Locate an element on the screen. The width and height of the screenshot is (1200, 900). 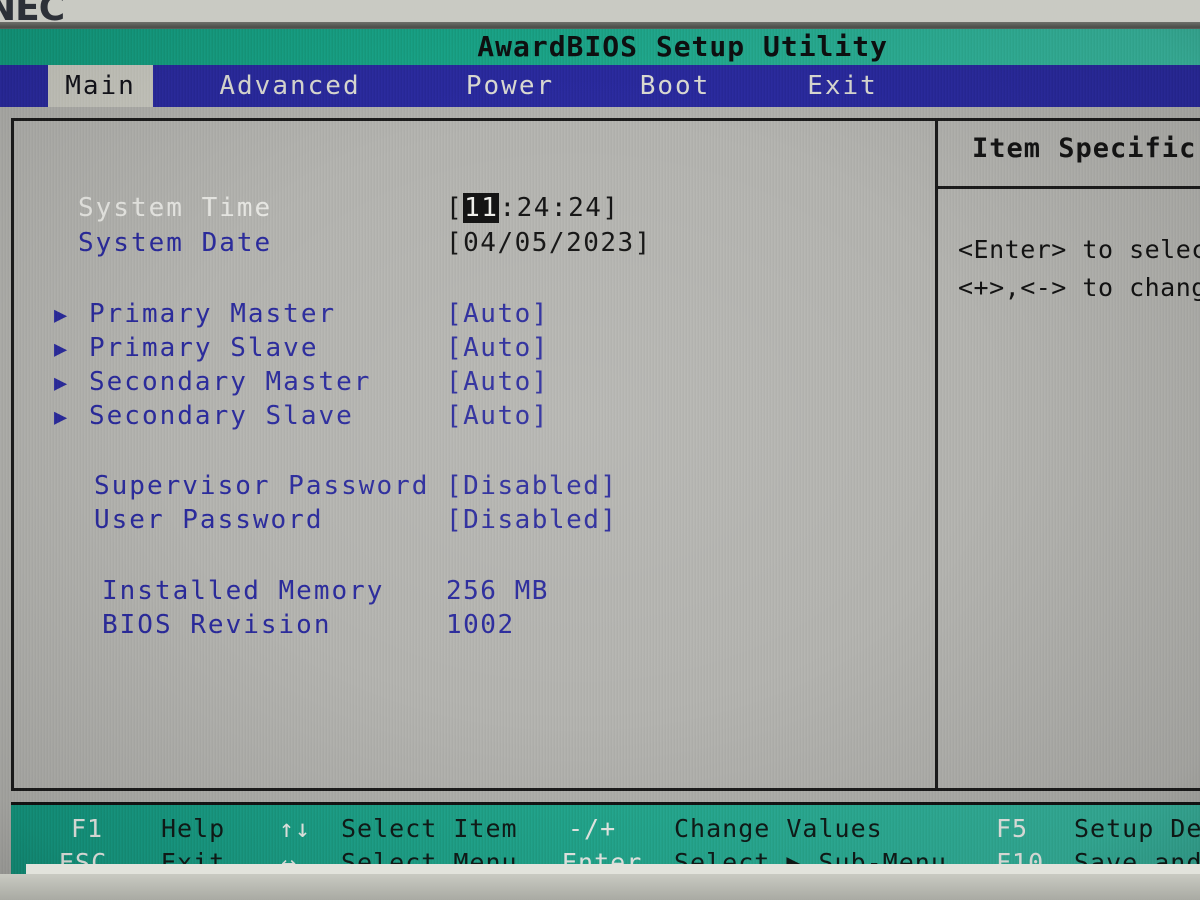
bezel-bottom is located at coordinates (600, 887).